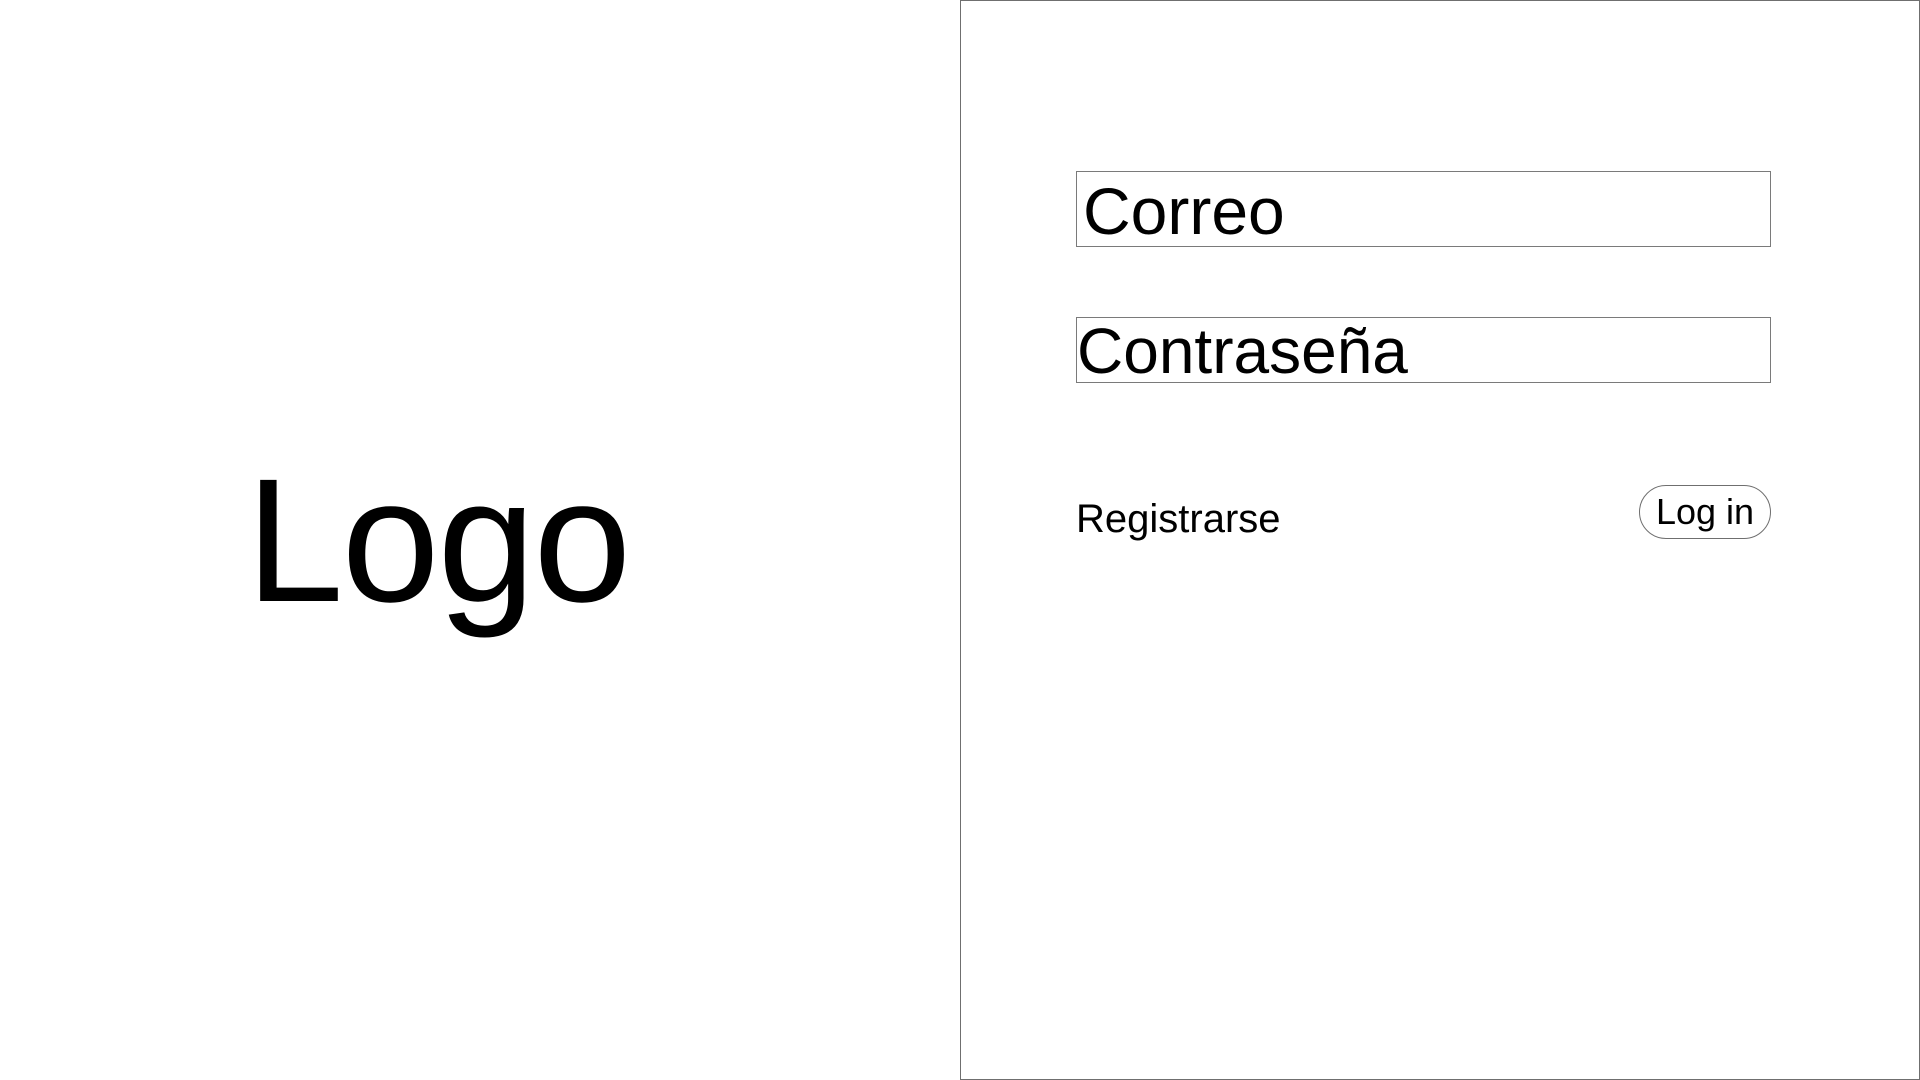  Describe the element at coordinates (1705, 512) in the screenshot. I see `login-button: Log in` at that location.